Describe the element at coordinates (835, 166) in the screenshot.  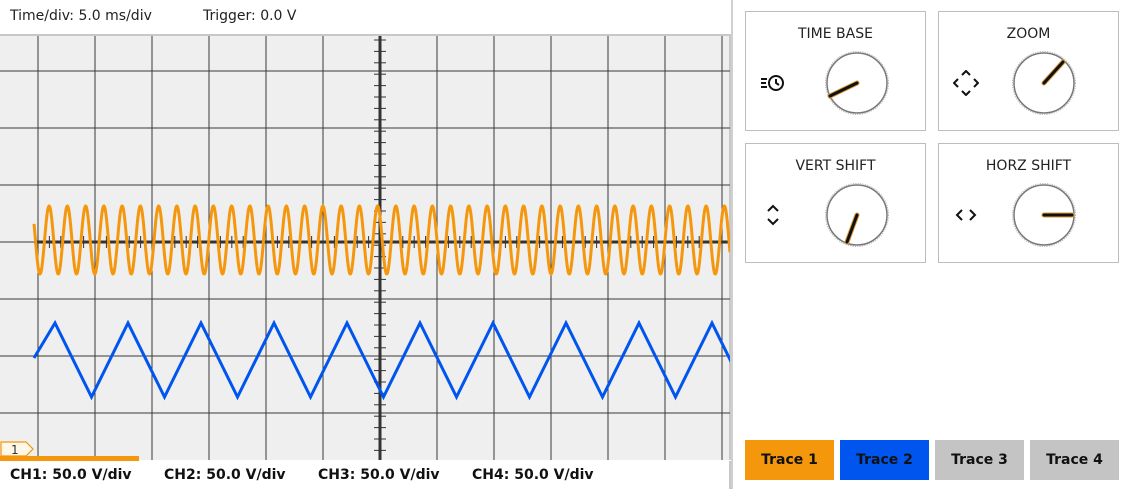
I see `vert-shift-title: VERT SHIFT` at that location.